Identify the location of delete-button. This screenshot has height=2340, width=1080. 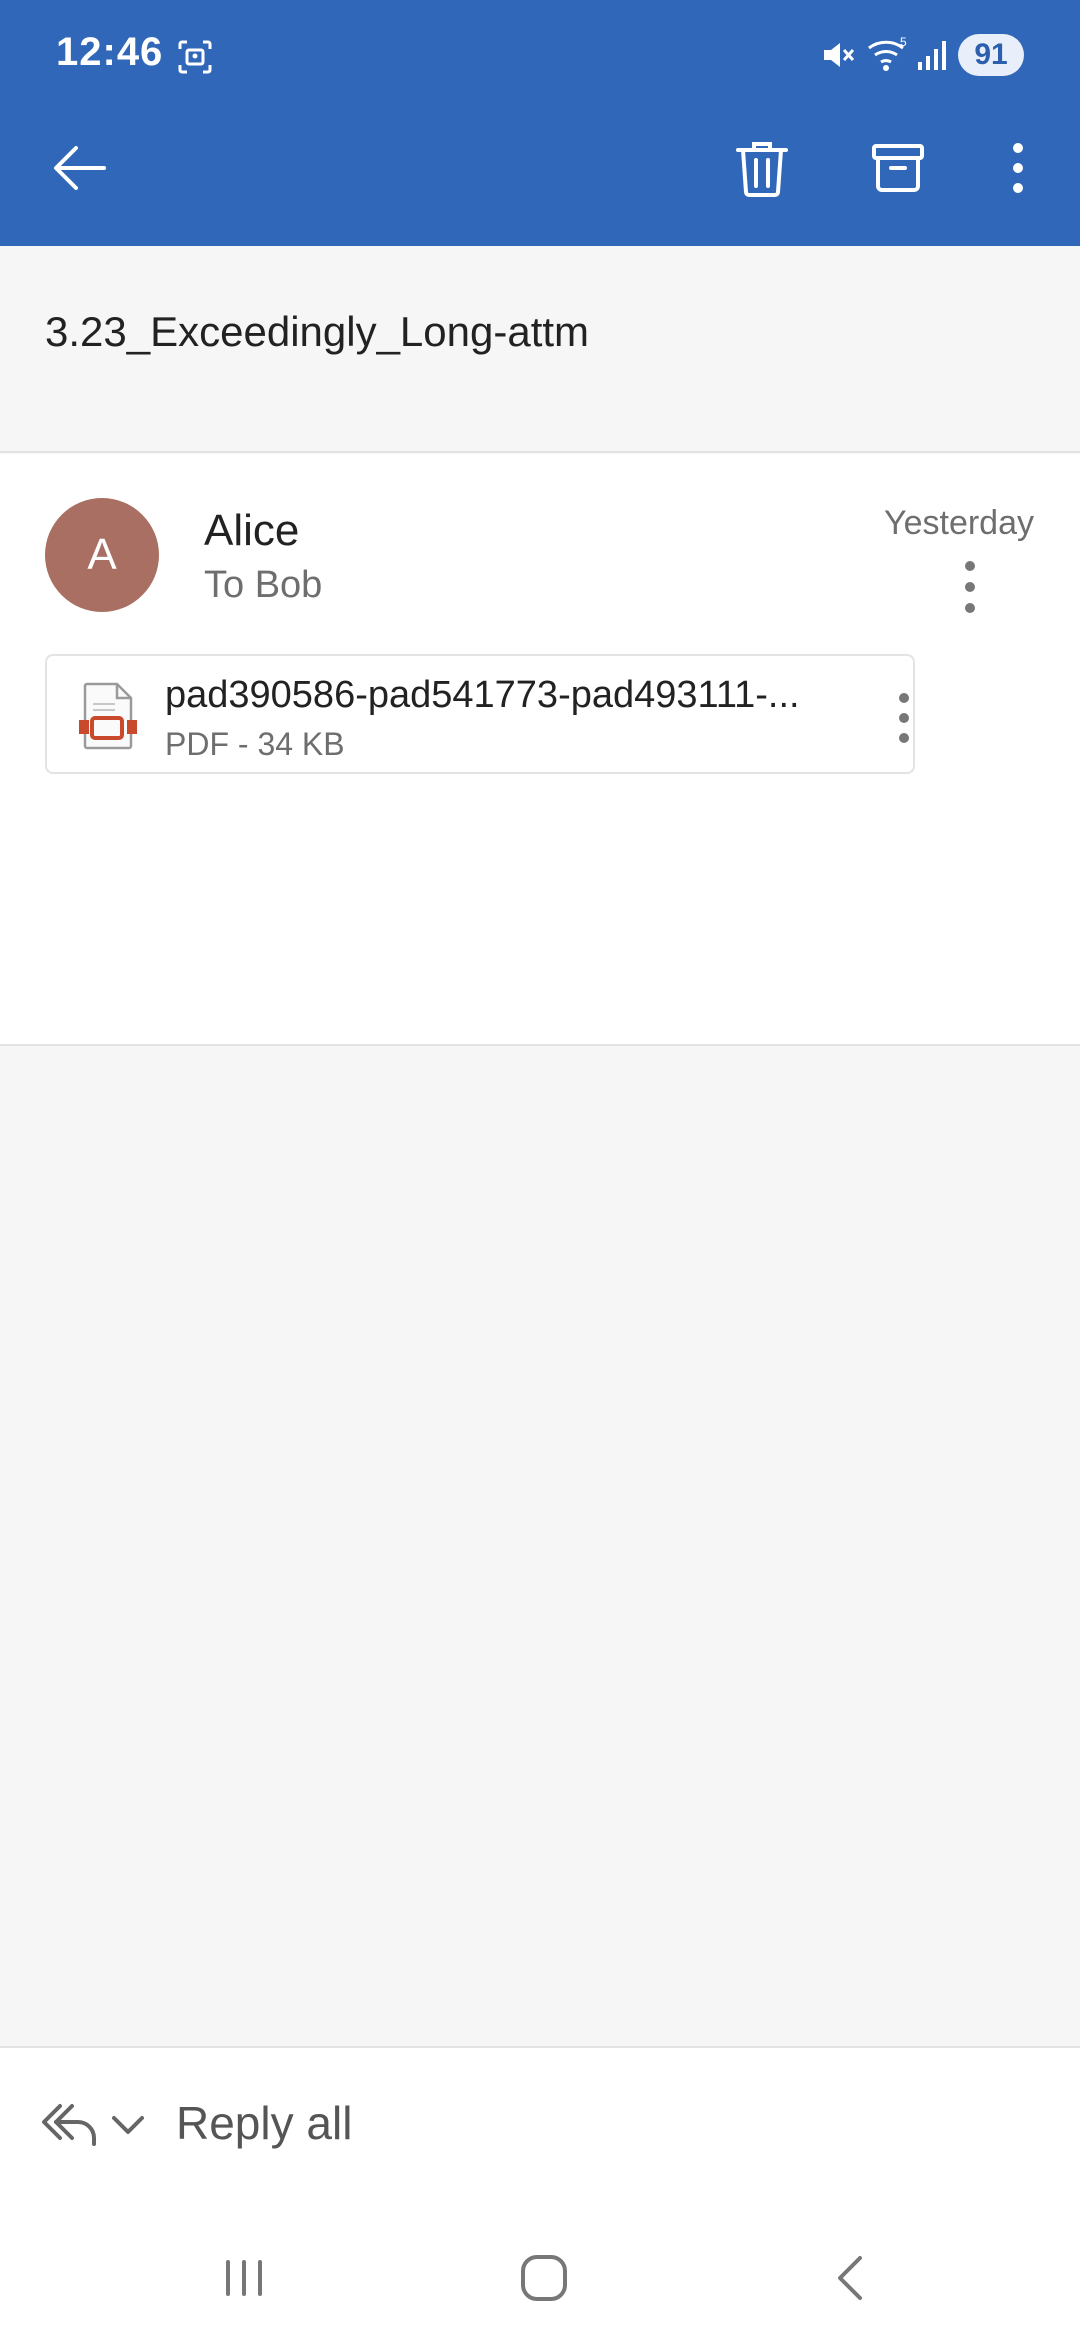
(762, 168).